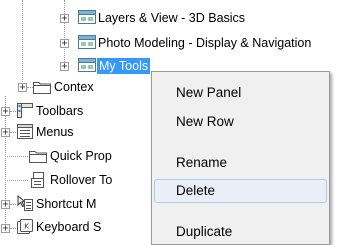 The image size is (353, 245). Describe the element at coordinates (59, 111) in the screenshot. I see `tree-item-label: Toolbars` at that location.